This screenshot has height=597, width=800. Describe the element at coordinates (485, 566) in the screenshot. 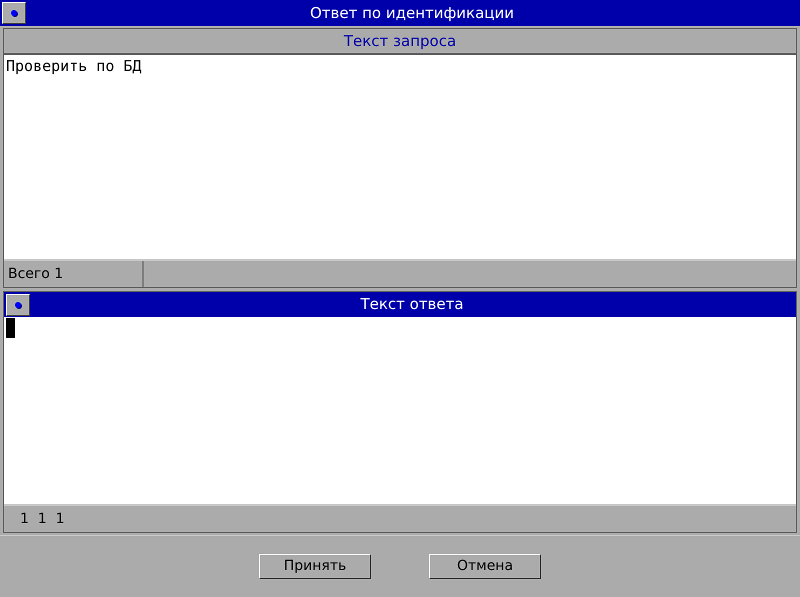

I see `cancel-button: Отмена` at that location.